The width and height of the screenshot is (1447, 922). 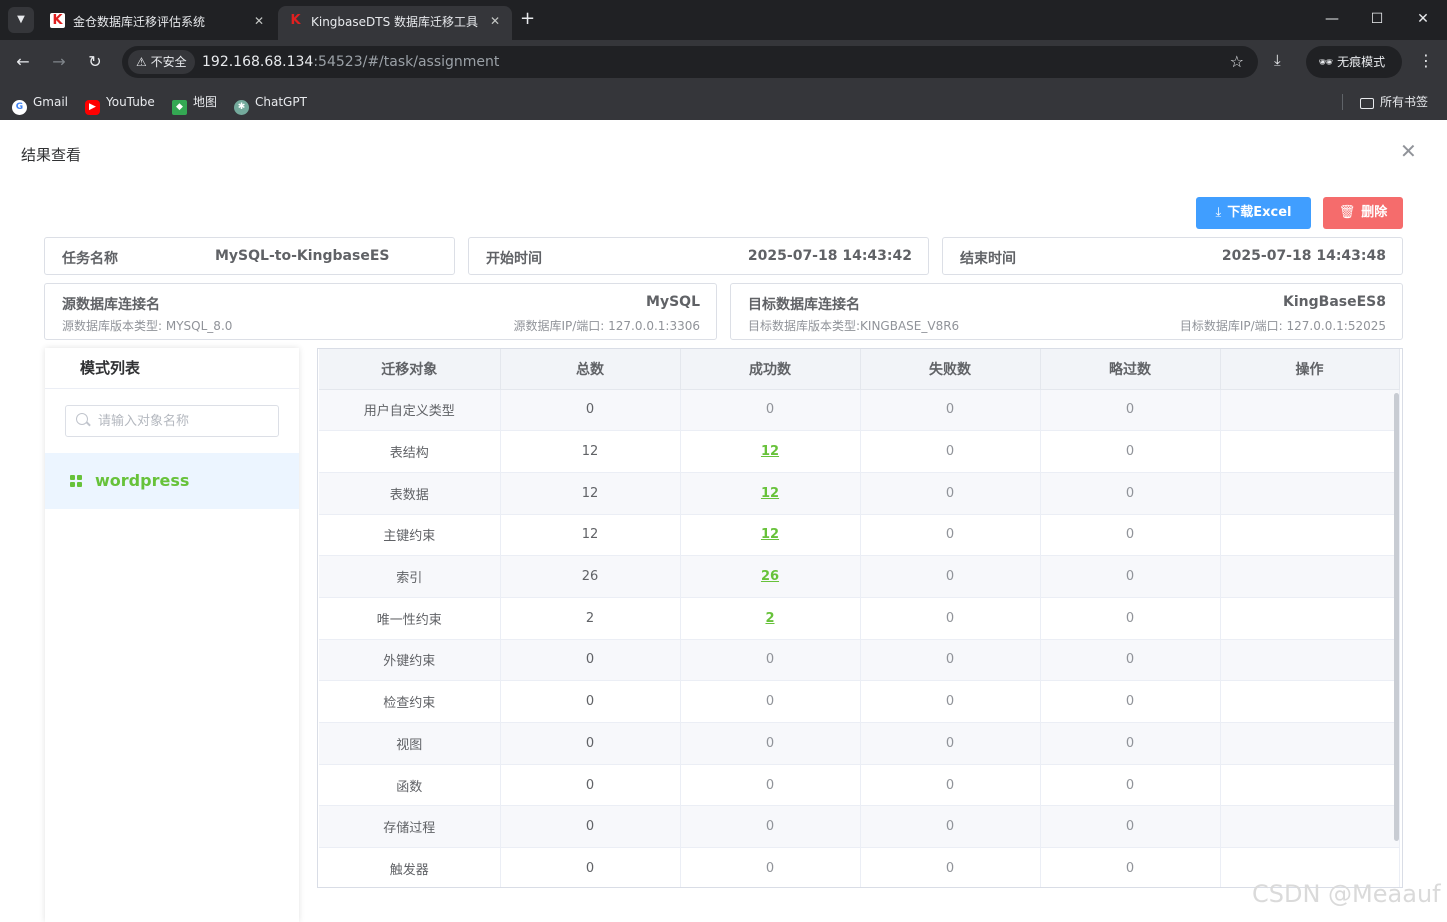 What do you see at coordinates (770, 576) in the screenshot?
I see `success-count-link: 26` at bounding box center [770, 576].